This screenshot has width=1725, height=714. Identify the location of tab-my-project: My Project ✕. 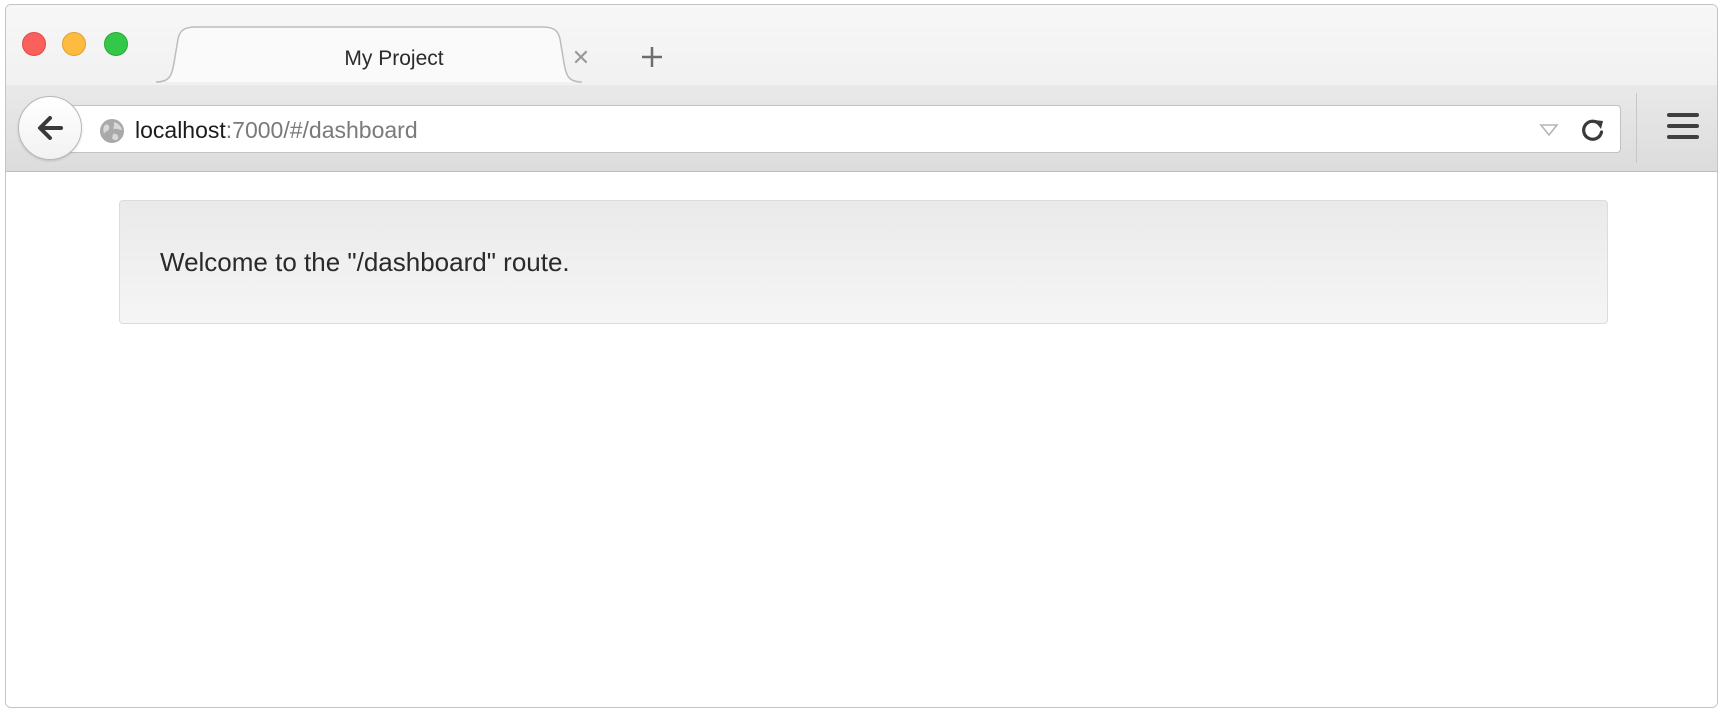
(394, 56).